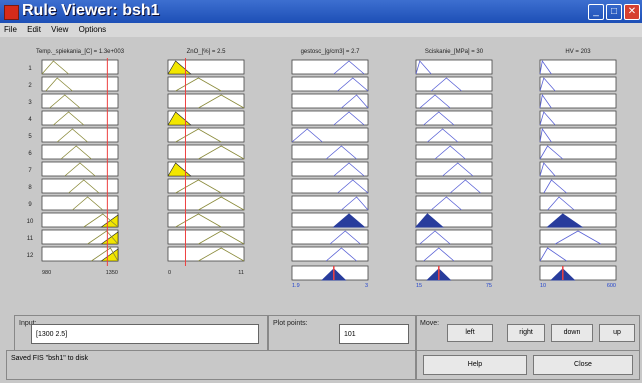 Image resolution: width=642 pixels, height=383 pixels. Describe the element at coordinates (206, 101) in the screenshot. I see `rule-3-col-2-plot` at that location.